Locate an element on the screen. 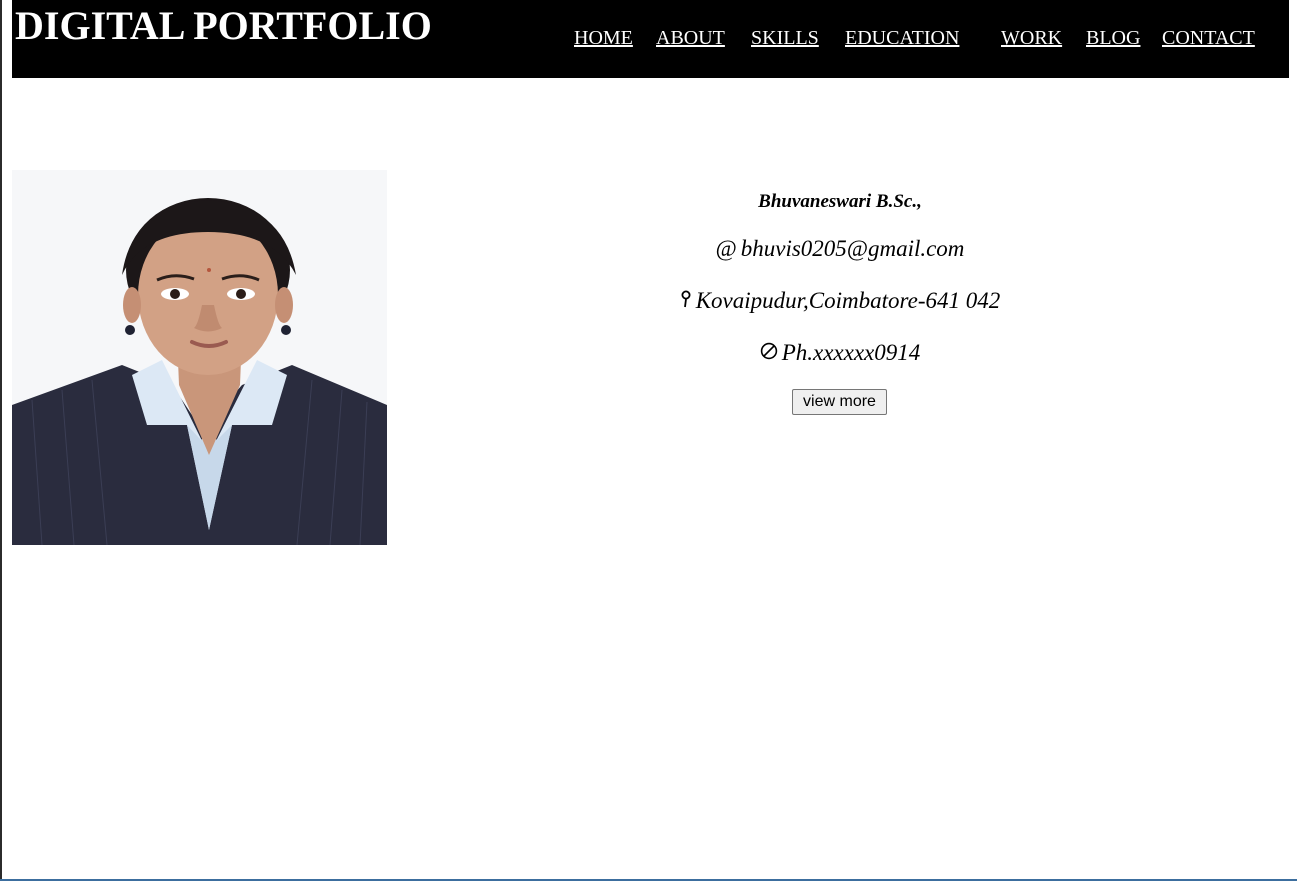 This screenshot has height=881, width=1297. profile-address: Kovaipudur,Coimbatore-641 042 is located at coordinates (848, 300).